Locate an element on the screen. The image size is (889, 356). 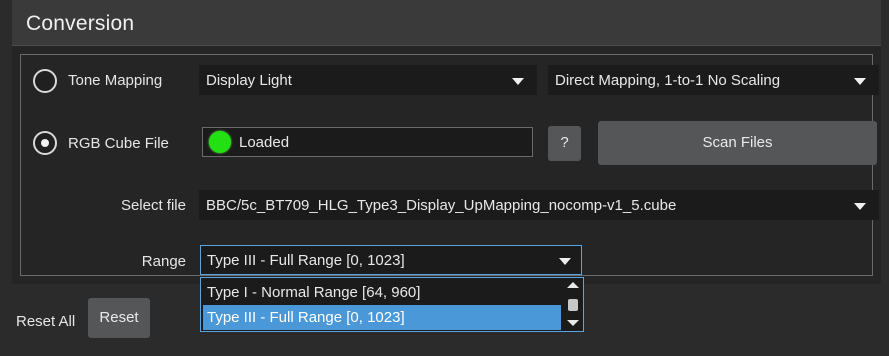
range-value: Type III - Full Range [0, 1023] is located at coordinates (306, 260).